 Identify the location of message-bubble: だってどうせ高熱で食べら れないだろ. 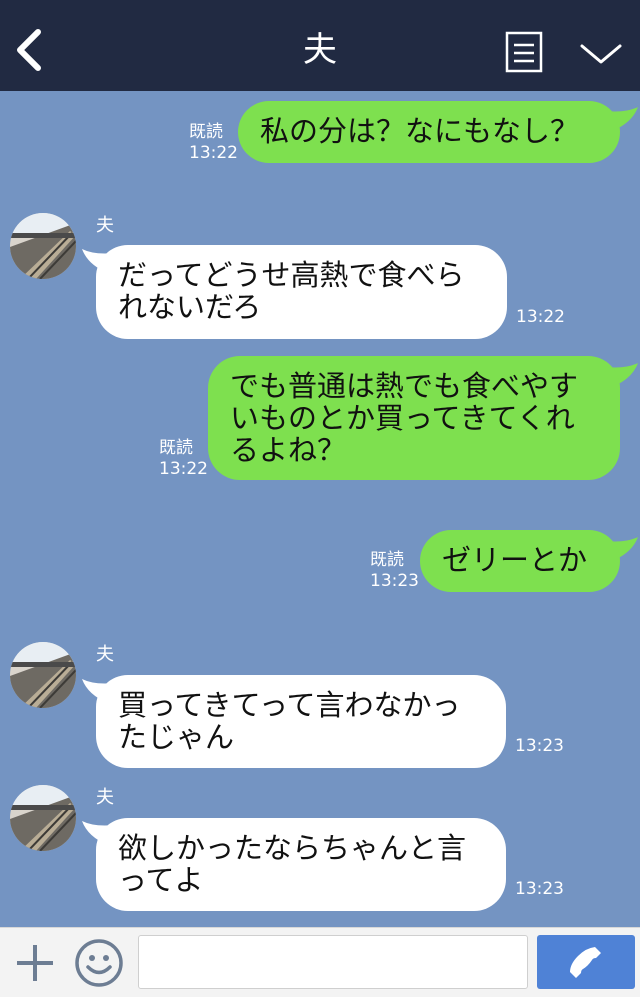
(301, 292).